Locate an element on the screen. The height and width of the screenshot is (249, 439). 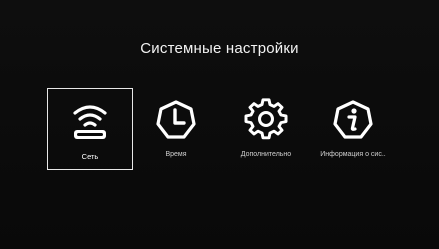
page-title: Системные настройки is located at coordinates (219, 48).